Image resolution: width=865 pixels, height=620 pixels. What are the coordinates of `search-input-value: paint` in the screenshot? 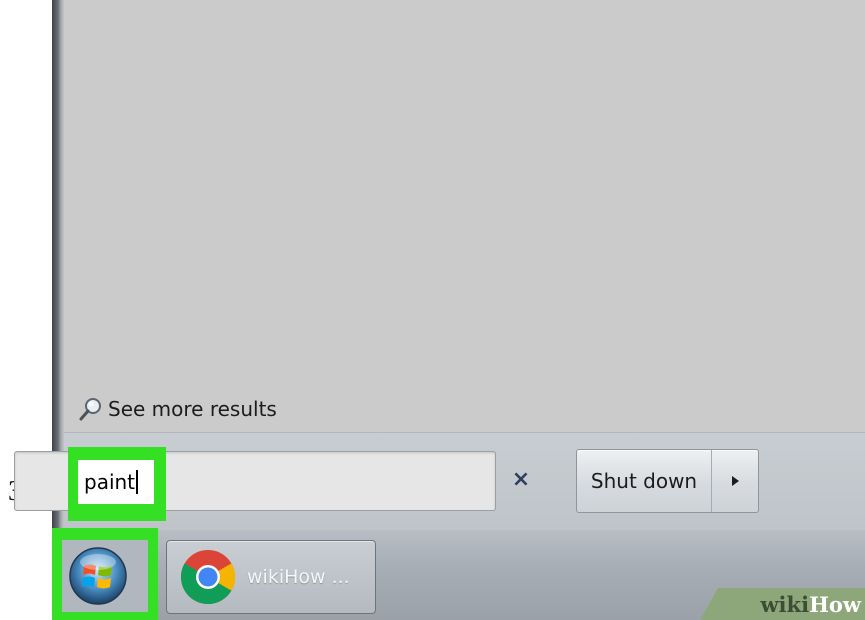 It's located at (110, 482).